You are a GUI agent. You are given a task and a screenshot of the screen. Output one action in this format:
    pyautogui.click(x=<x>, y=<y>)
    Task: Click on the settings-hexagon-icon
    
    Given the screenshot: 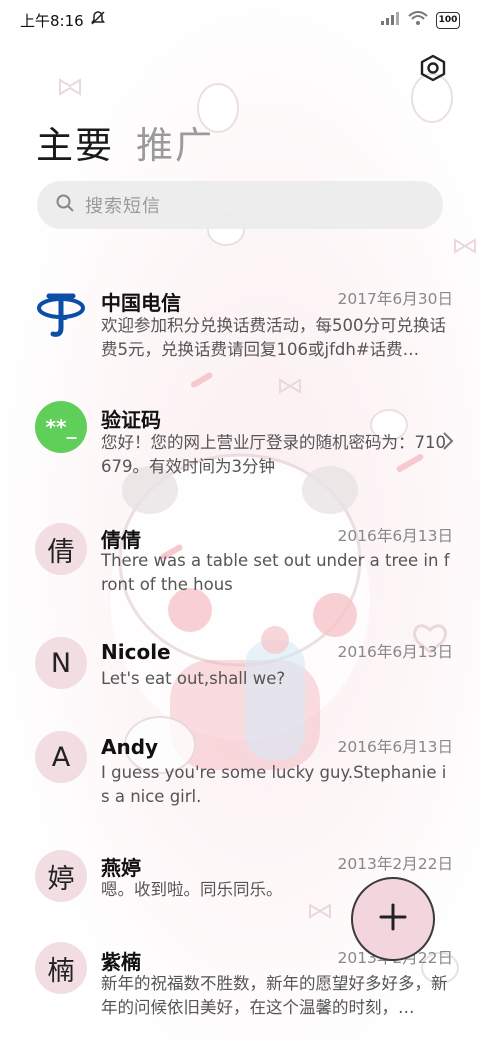 What is the action you would take?
    pyautogui.click(x=433, y=70)
    